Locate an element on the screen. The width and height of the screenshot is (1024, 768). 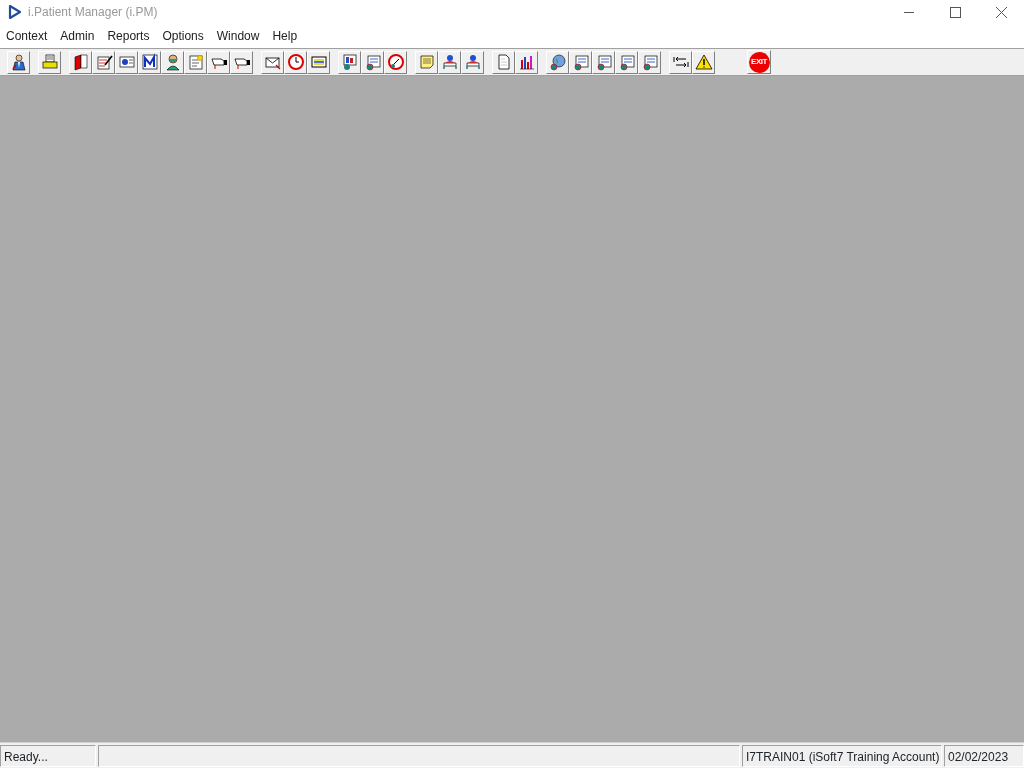
close-icon is located at coordinates (1001, 12).